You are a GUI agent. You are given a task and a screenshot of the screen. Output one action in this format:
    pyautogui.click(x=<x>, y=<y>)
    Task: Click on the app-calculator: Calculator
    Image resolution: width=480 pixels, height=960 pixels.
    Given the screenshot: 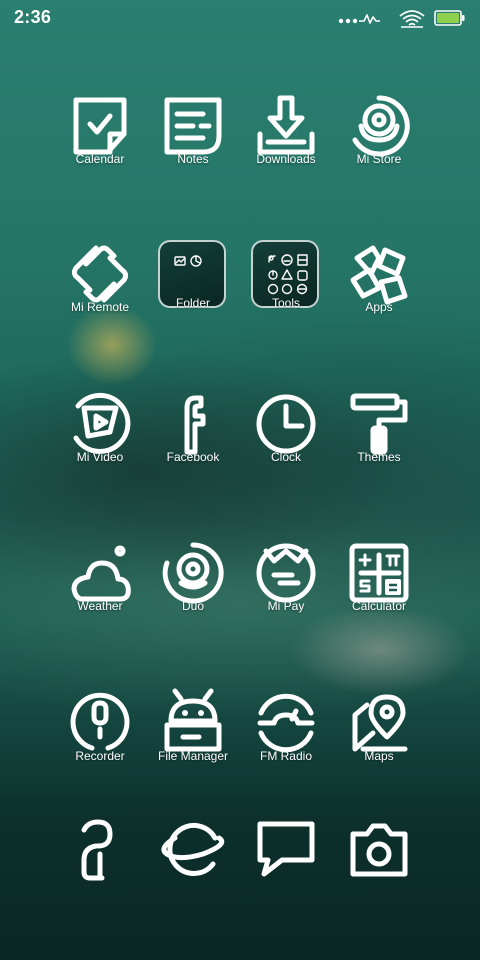 What is the action you would take?
    pyautogui.click(x=379, y=588)
    